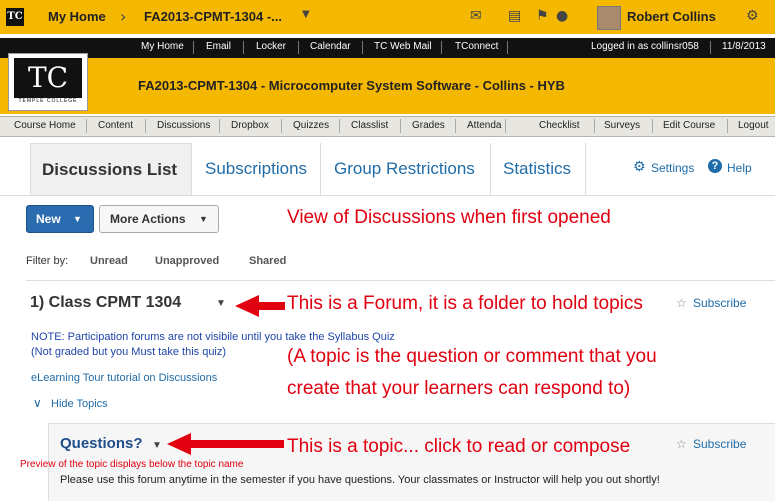 Image resolution: width=775 pixels, height=501 pixels. Describe the element at coordinates (183, 125) in the screenshot. I see `nav-discussions: Discussions` at that location.